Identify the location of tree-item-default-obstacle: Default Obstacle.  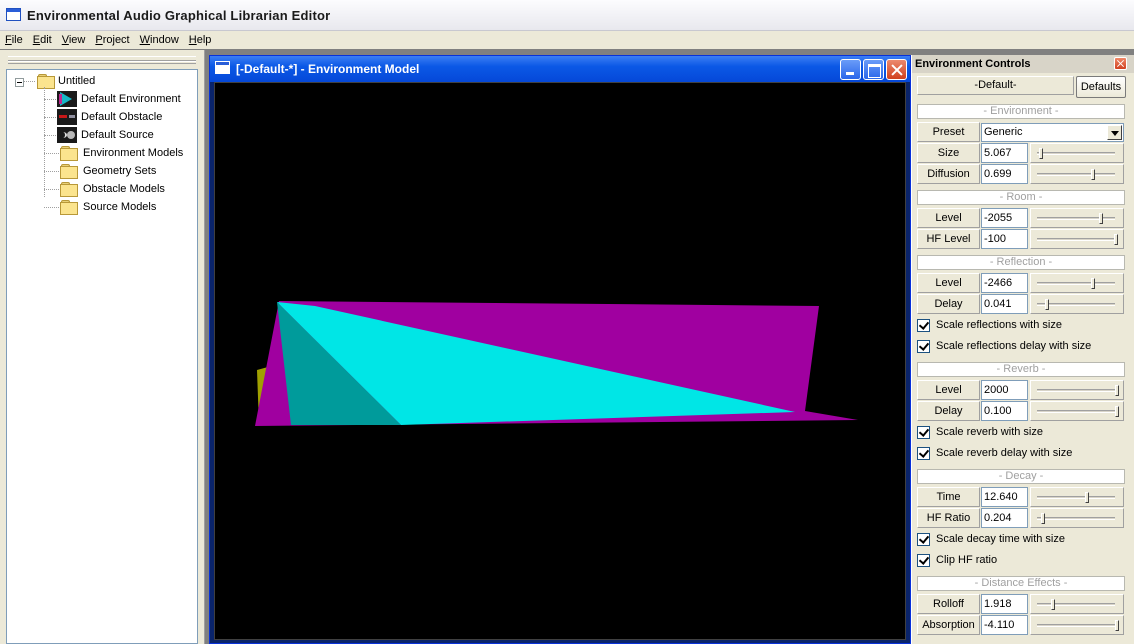
(109, 116).